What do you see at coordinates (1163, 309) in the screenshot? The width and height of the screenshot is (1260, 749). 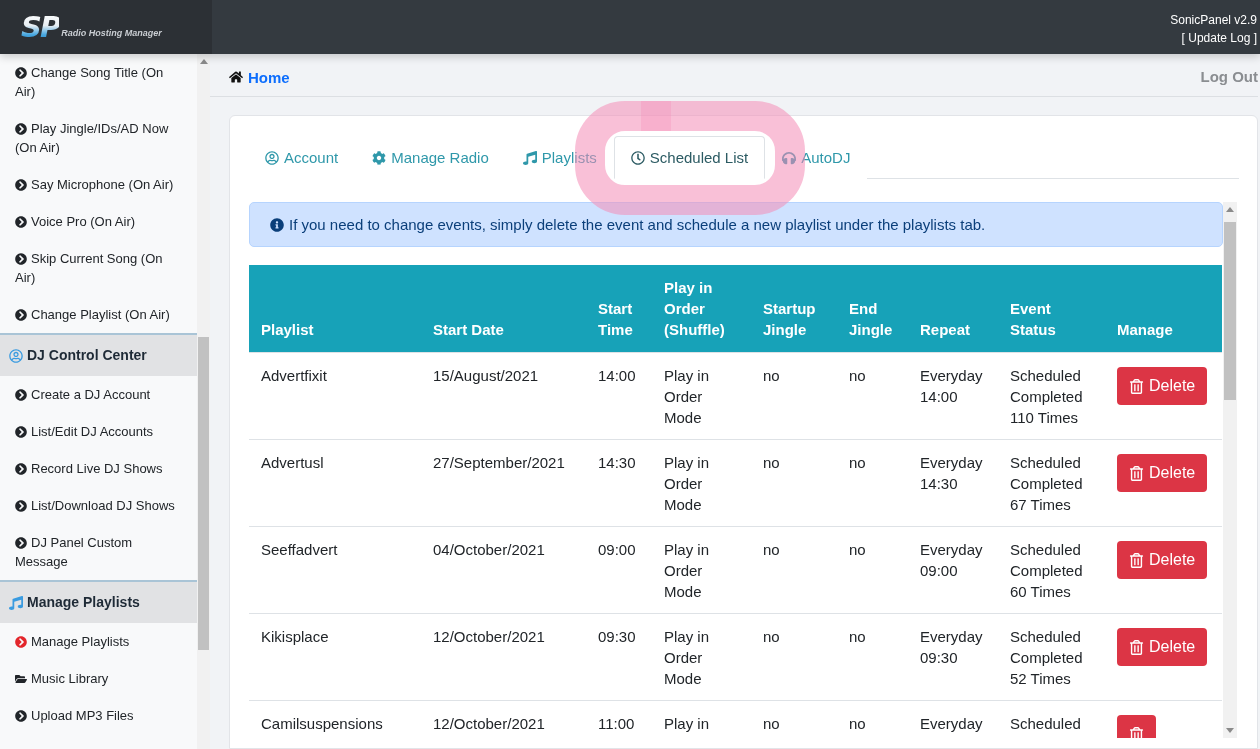 I see `column-header: Manage` at bounding box center [1163, 309].